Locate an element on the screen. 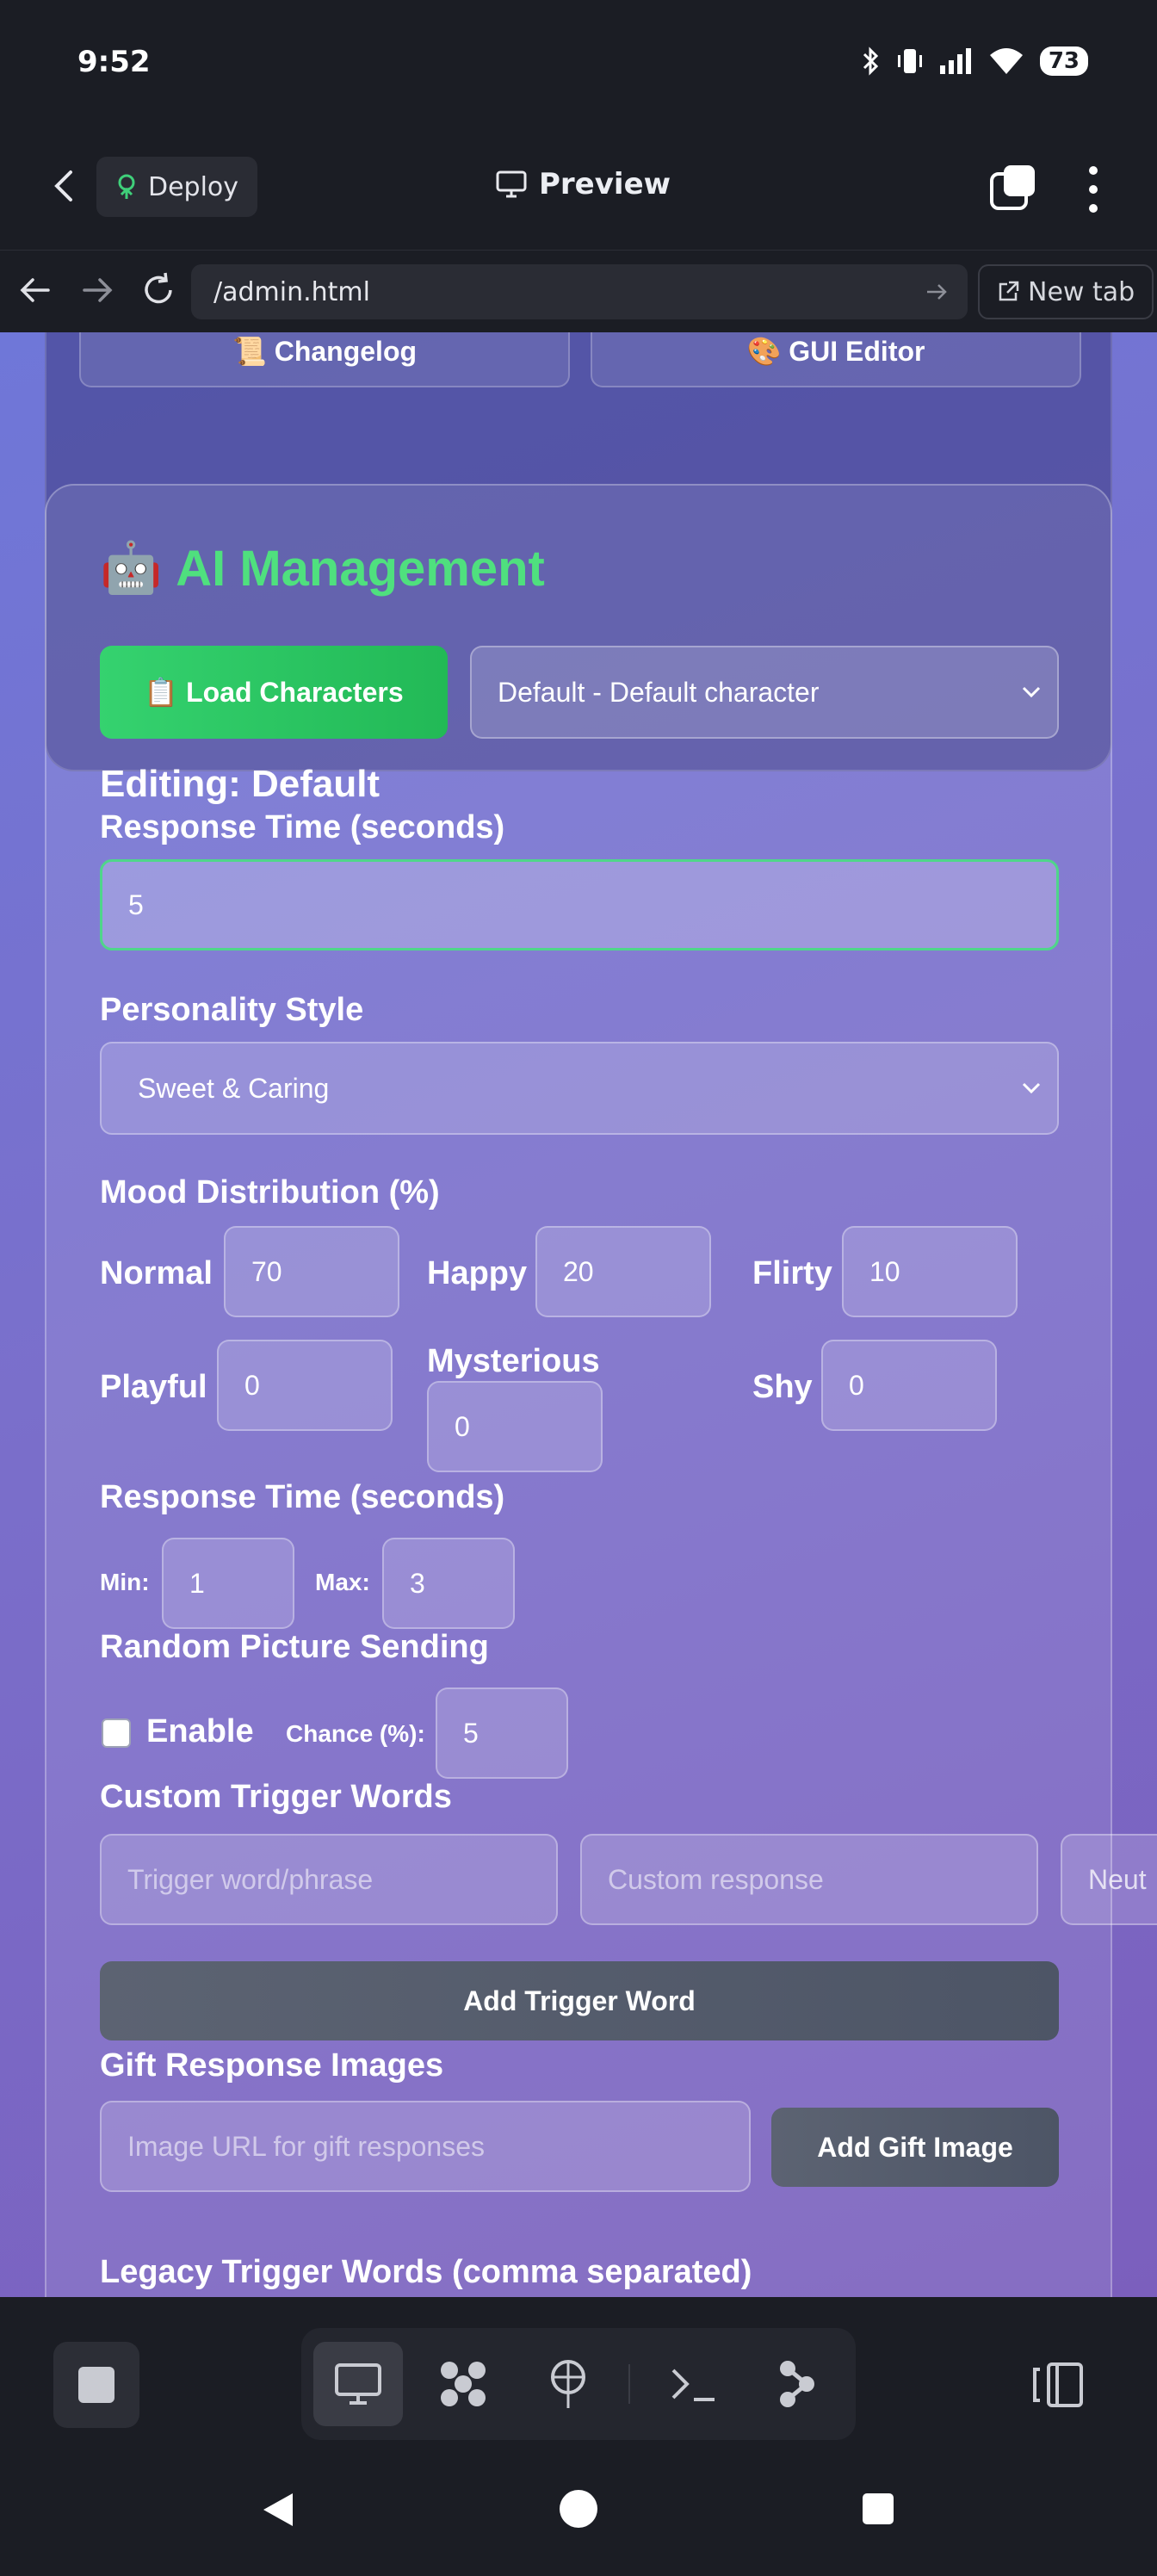  git-tool-button is located at coordinates (797, 2384).